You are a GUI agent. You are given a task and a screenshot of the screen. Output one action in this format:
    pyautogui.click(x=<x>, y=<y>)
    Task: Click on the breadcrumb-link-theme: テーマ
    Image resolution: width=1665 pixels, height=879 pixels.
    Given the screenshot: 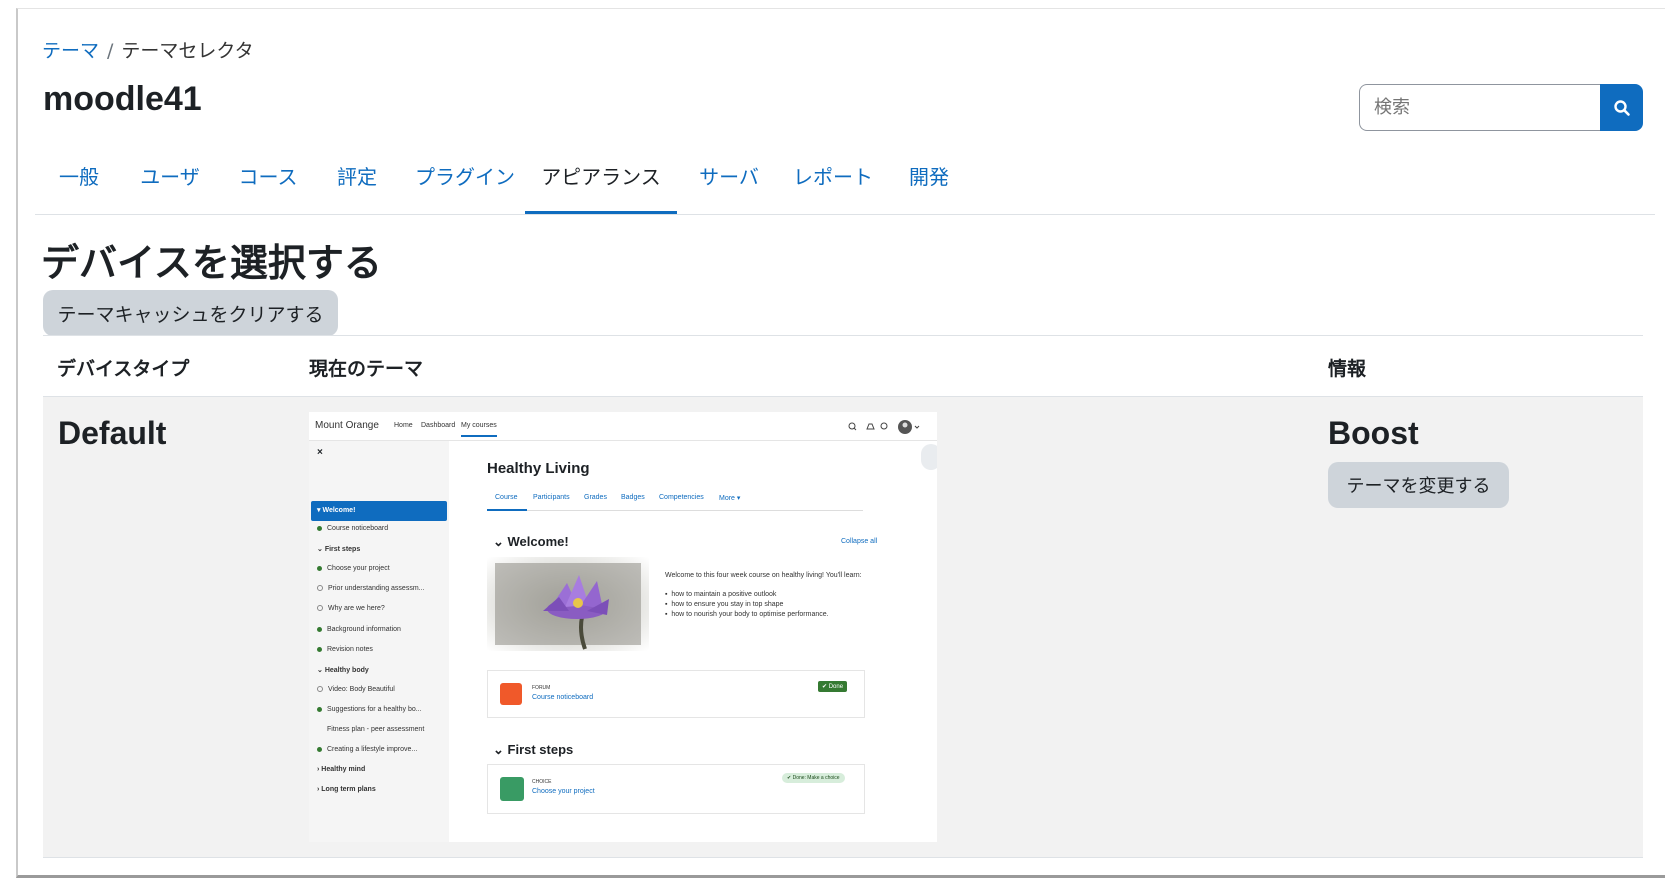 What is the action you would take?
    pyautogui.click(x=70, y=51)
    